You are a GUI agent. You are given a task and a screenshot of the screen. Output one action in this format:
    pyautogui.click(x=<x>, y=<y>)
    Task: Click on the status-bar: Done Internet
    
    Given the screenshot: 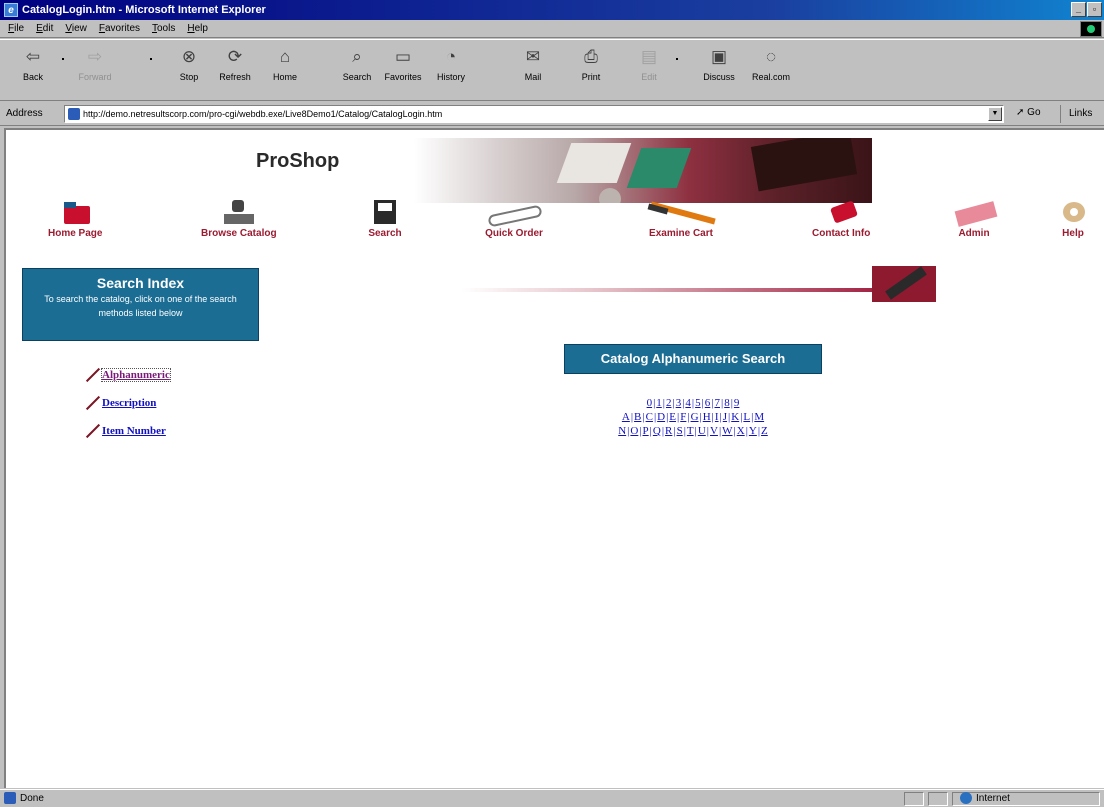 What is the action you would take?
    pyautogui.click(x=552, y=798)
    